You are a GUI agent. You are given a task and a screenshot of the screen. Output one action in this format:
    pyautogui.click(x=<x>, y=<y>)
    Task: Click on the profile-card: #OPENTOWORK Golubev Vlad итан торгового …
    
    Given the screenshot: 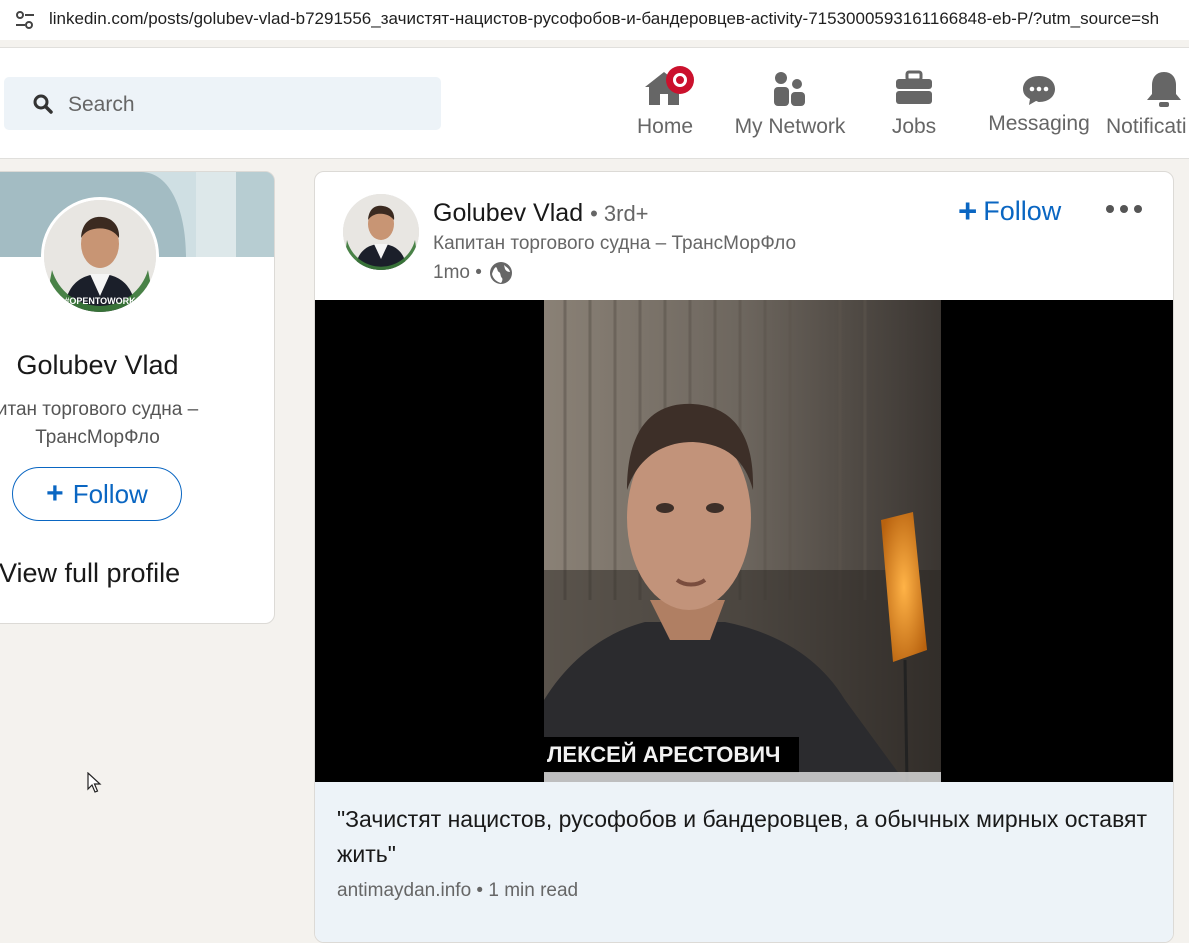 What is the action you would take?
    pyautogui.click(x=137, y=397)
    